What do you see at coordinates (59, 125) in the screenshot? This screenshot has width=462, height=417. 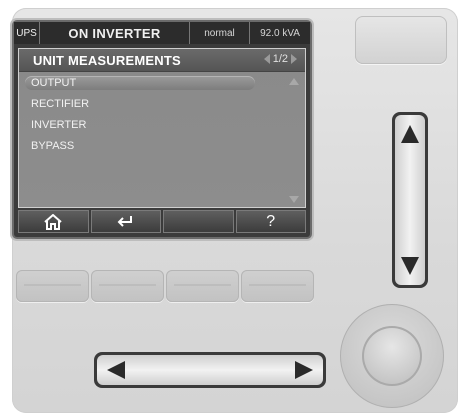 I see `menu-item-label: INVERTER` at bounding box center [59, 125].